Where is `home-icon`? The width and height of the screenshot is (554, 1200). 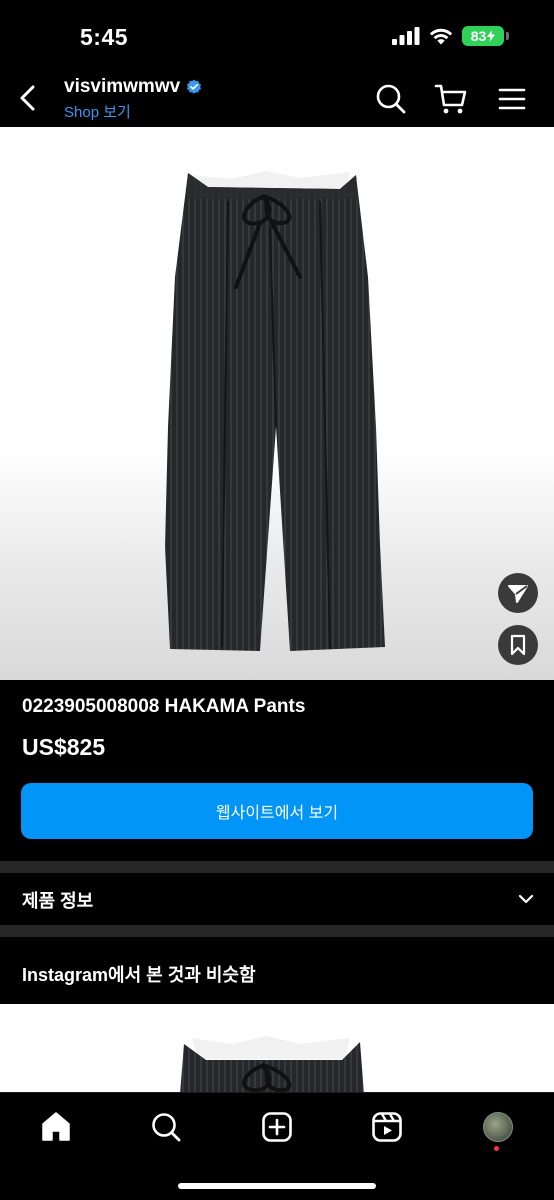
home-icon is located at coordinates (56, 1126).